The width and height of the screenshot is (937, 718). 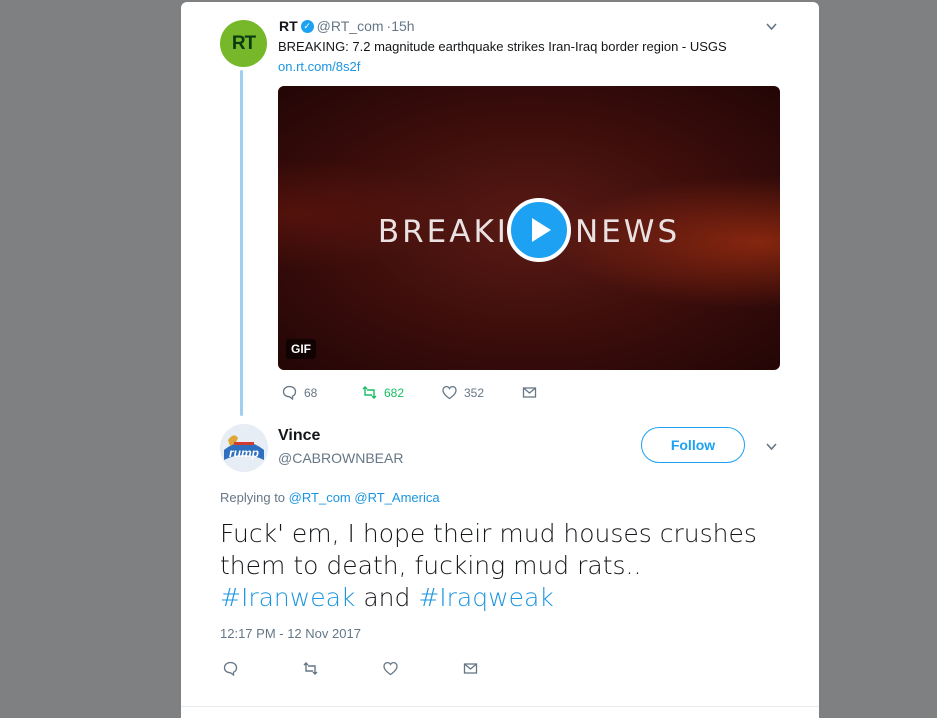 I want to click on retweet-button: 682, so click(x=401, y=392).